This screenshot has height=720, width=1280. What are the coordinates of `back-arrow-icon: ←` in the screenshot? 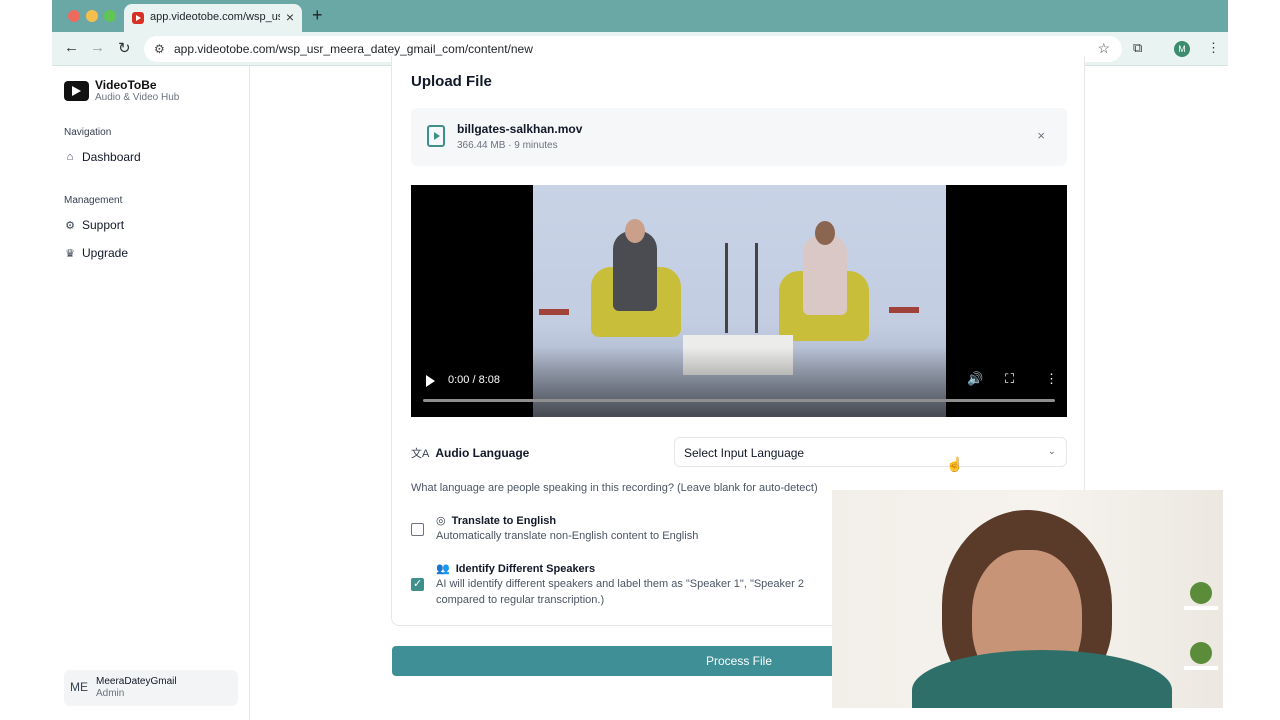 It's located at (71, 47).